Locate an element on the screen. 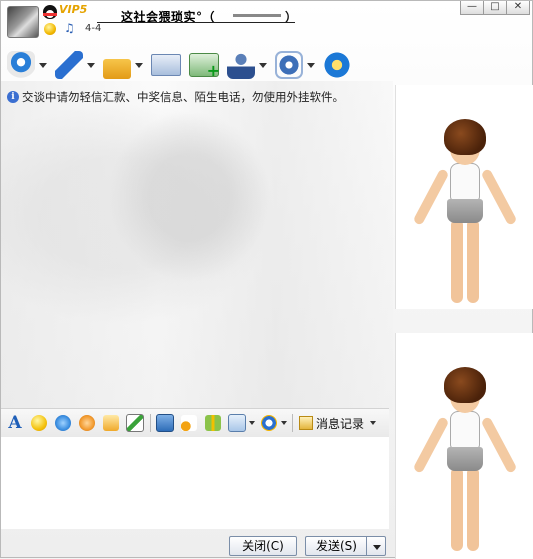 The image size is (533, 559). app-launcher-icon is located at coordinates (337, 65).